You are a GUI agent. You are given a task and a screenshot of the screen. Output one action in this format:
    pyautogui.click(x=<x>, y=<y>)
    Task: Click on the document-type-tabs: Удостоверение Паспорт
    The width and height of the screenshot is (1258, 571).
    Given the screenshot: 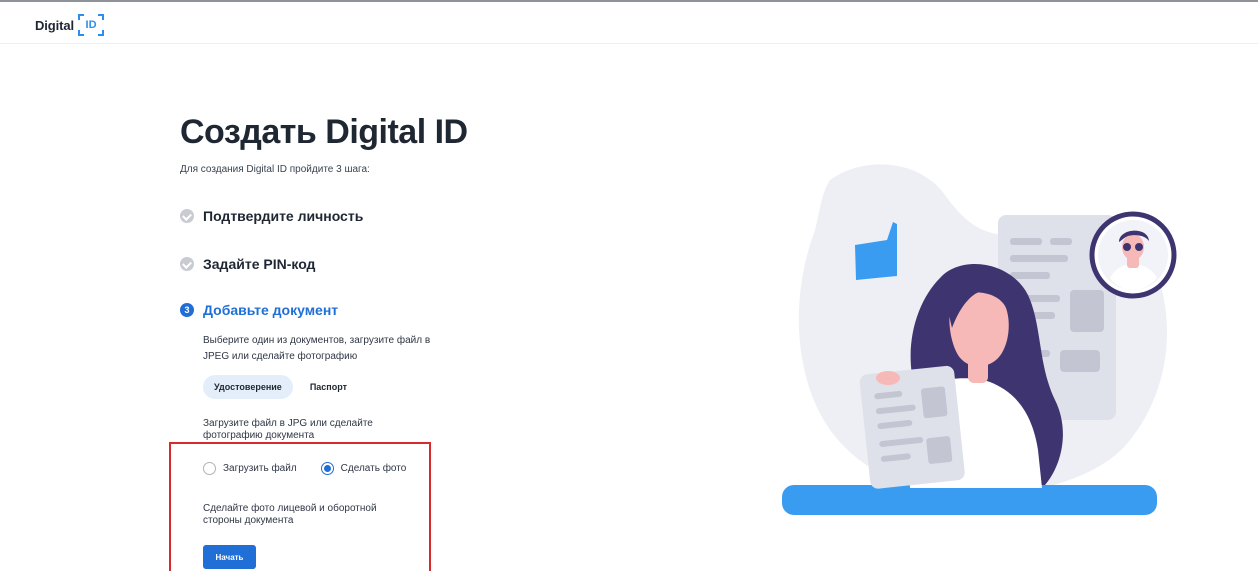 What is the action you would take?
    pyautogui.click(x=283, y=387)
    